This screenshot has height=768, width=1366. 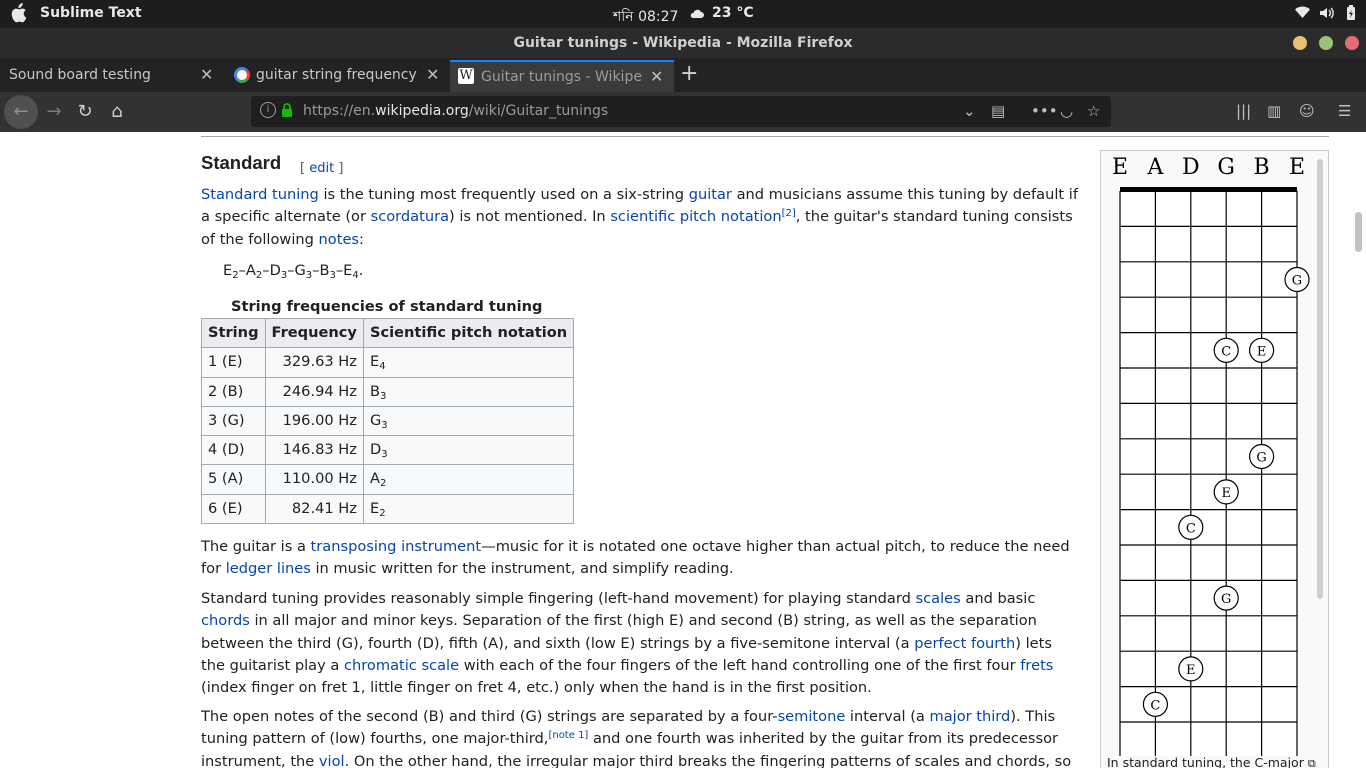 I want to click on divider, so click(x=765, y=136).